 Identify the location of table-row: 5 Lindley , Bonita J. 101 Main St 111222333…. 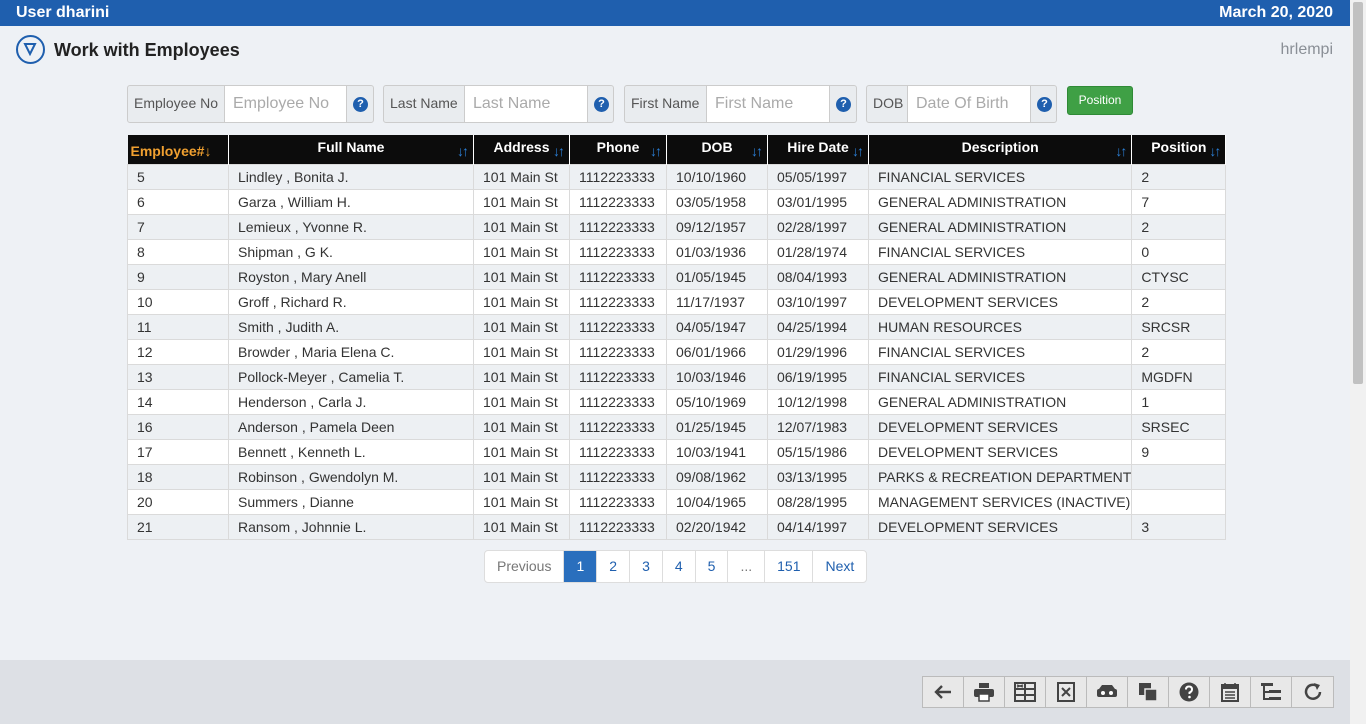
(677, 176).